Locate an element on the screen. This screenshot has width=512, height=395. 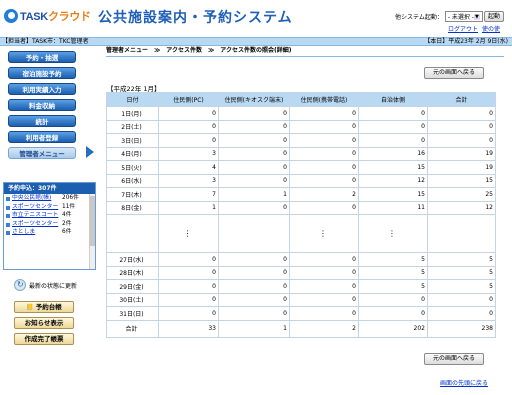
table-row: 3日(日) 0 0 0 0 0 is located at coordinates (301, 140).